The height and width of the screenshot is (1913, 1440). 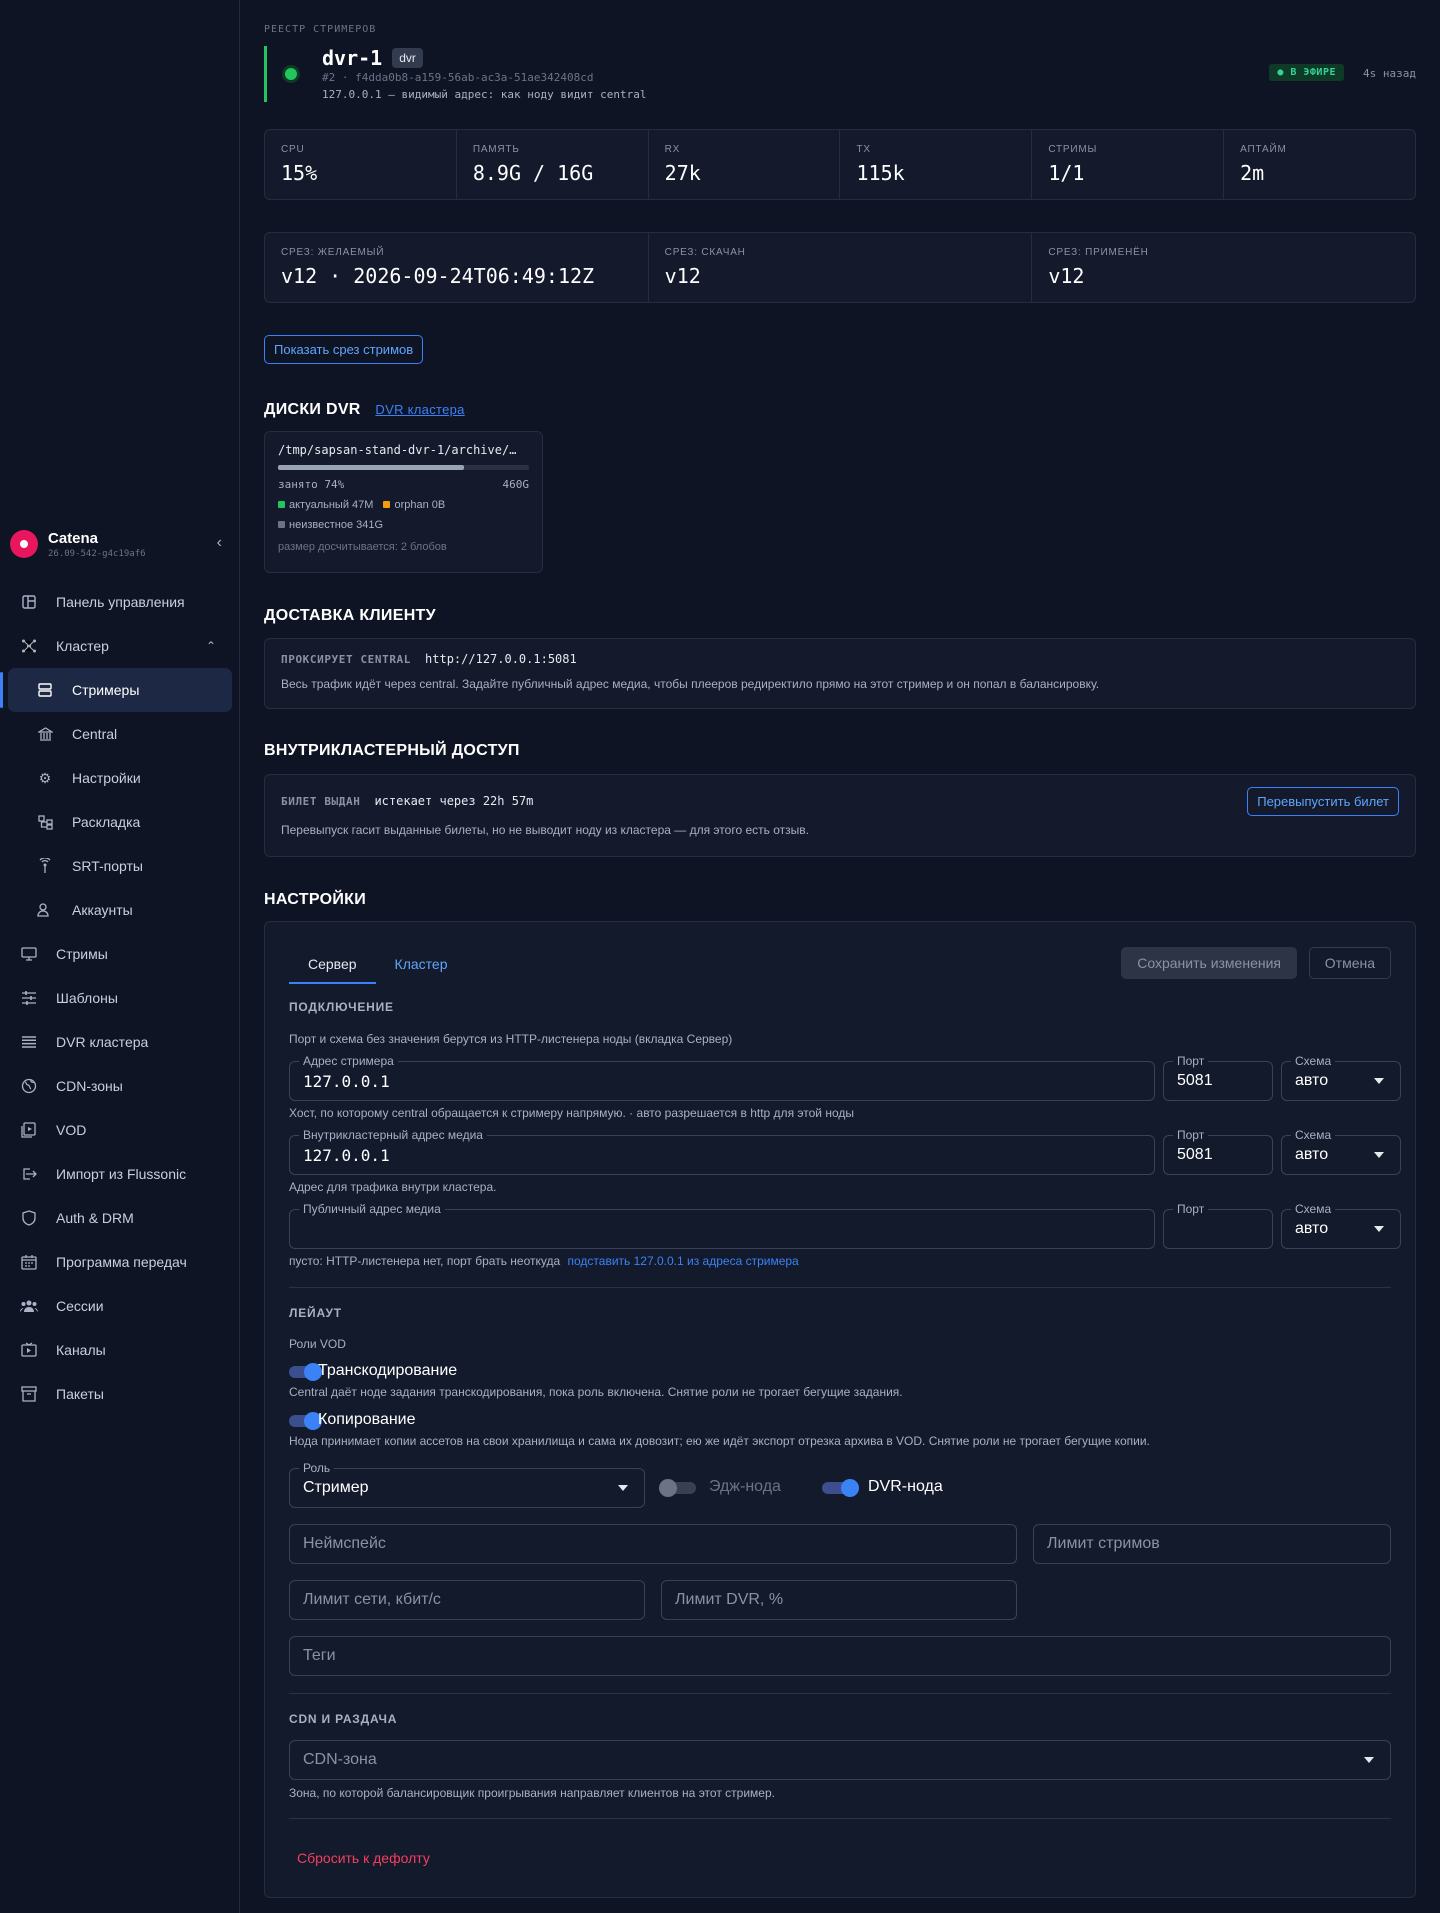 I want to click on live-badge: ● В ЭФИРЕ, so click(x=1306, y=72).